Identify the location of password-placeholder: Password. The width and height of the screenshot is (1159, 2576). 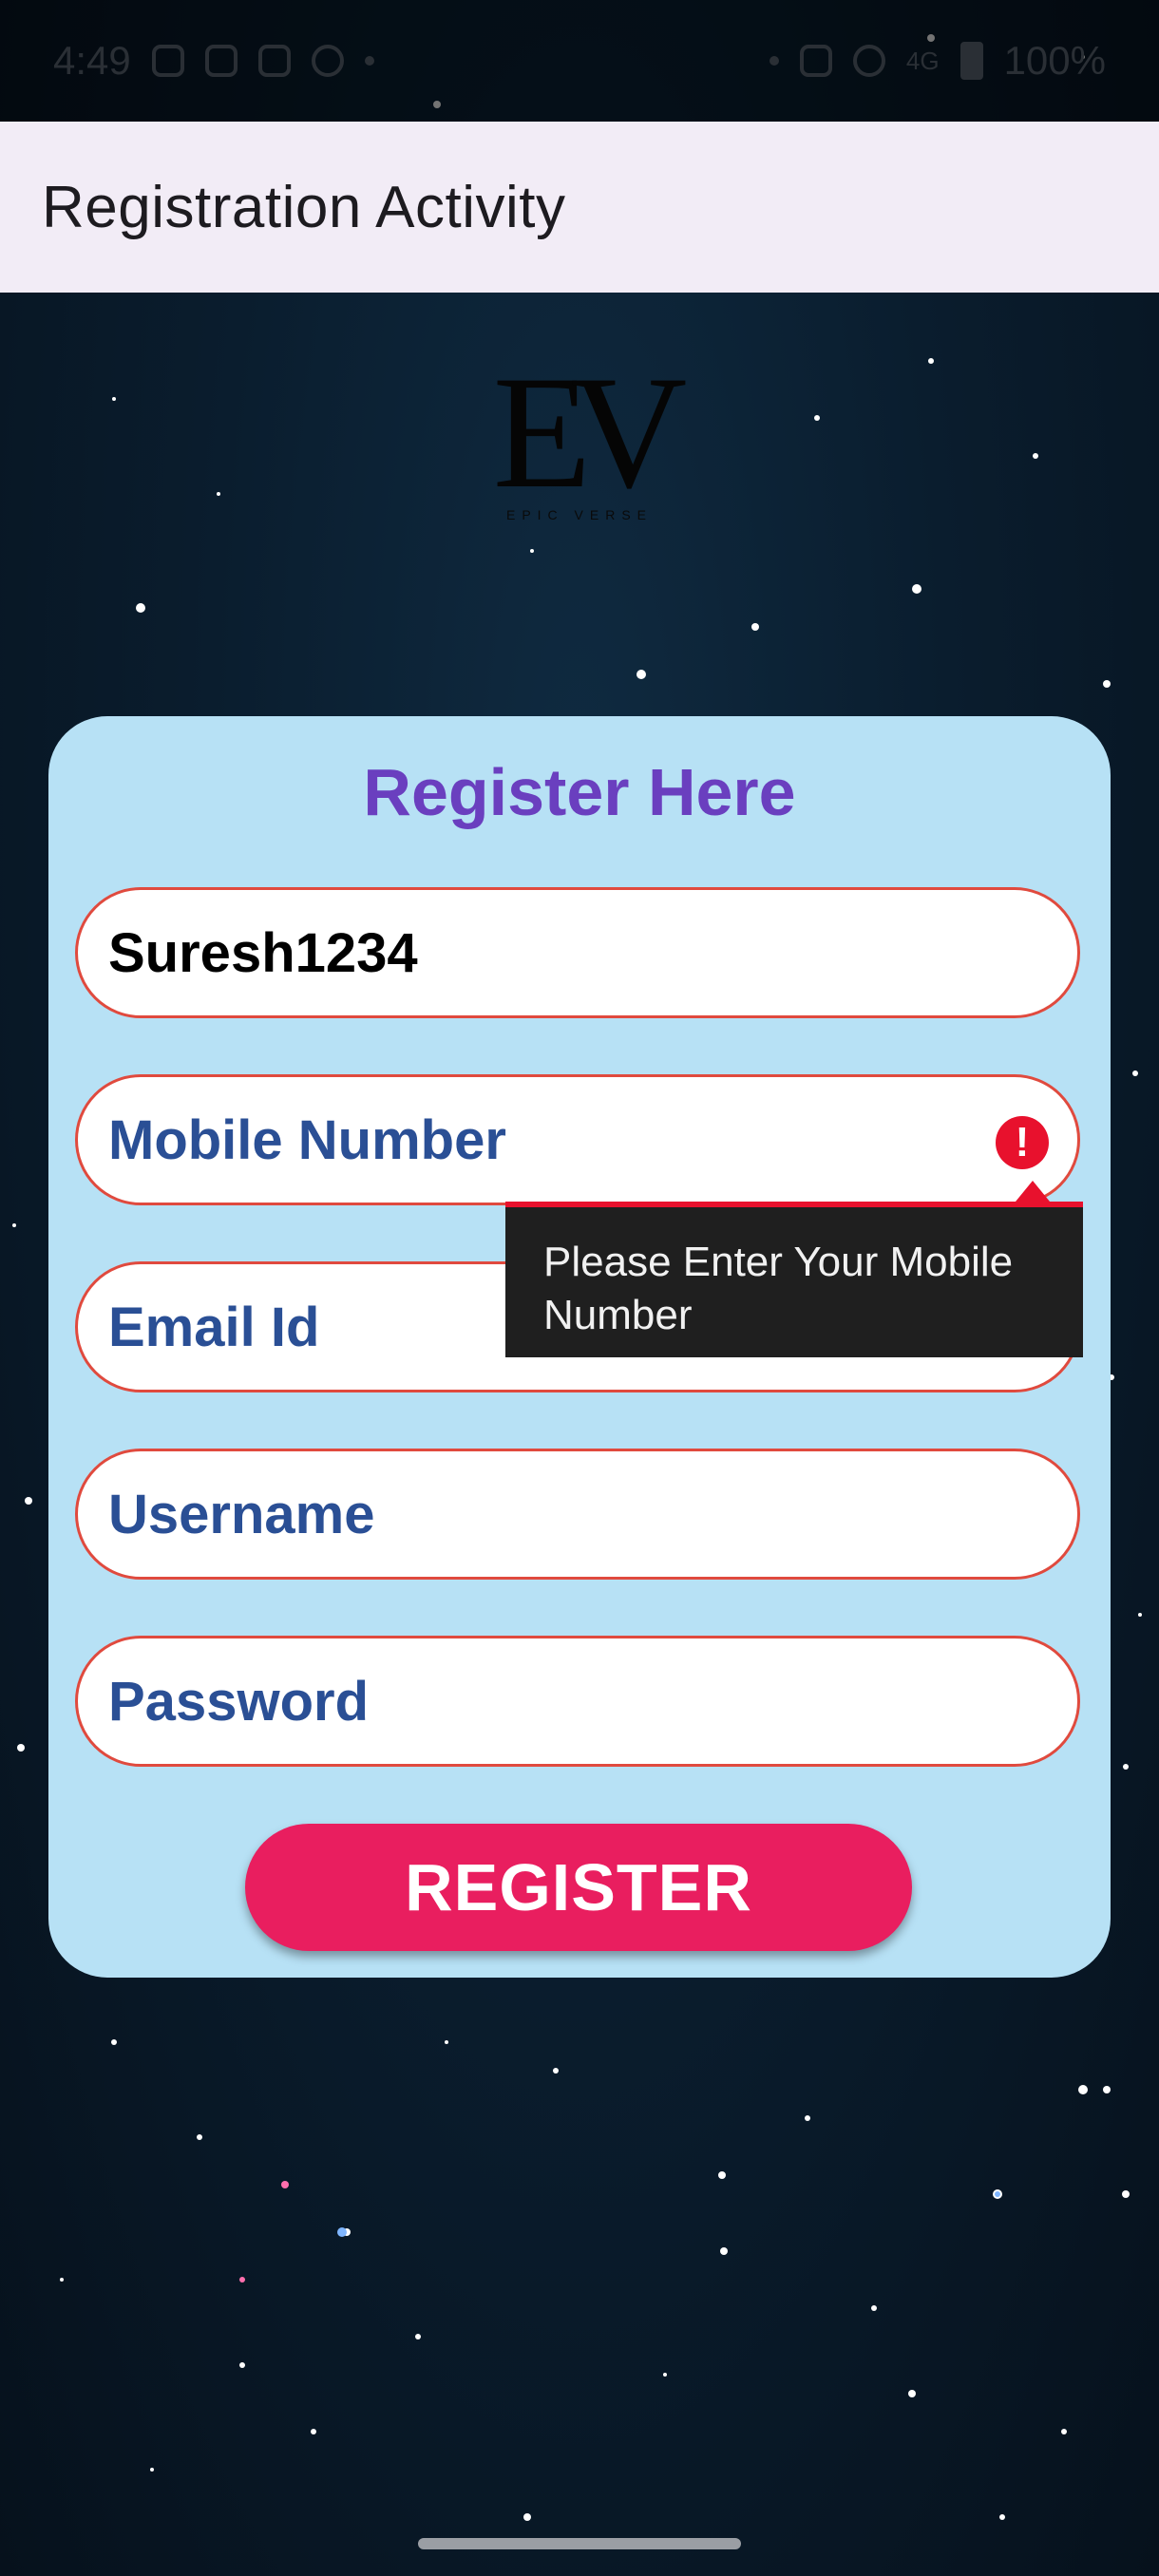
(238, 1701).